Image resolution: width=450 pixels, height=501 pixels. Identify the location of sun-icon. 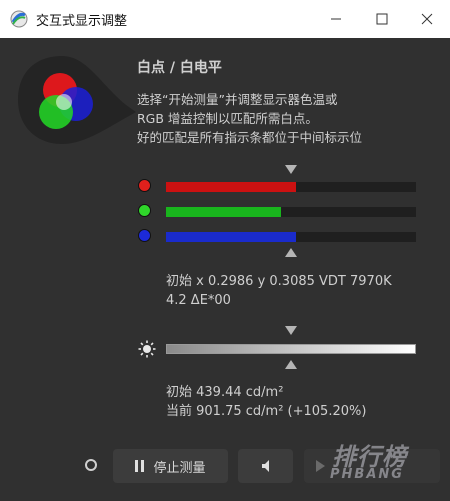
(147, 349).